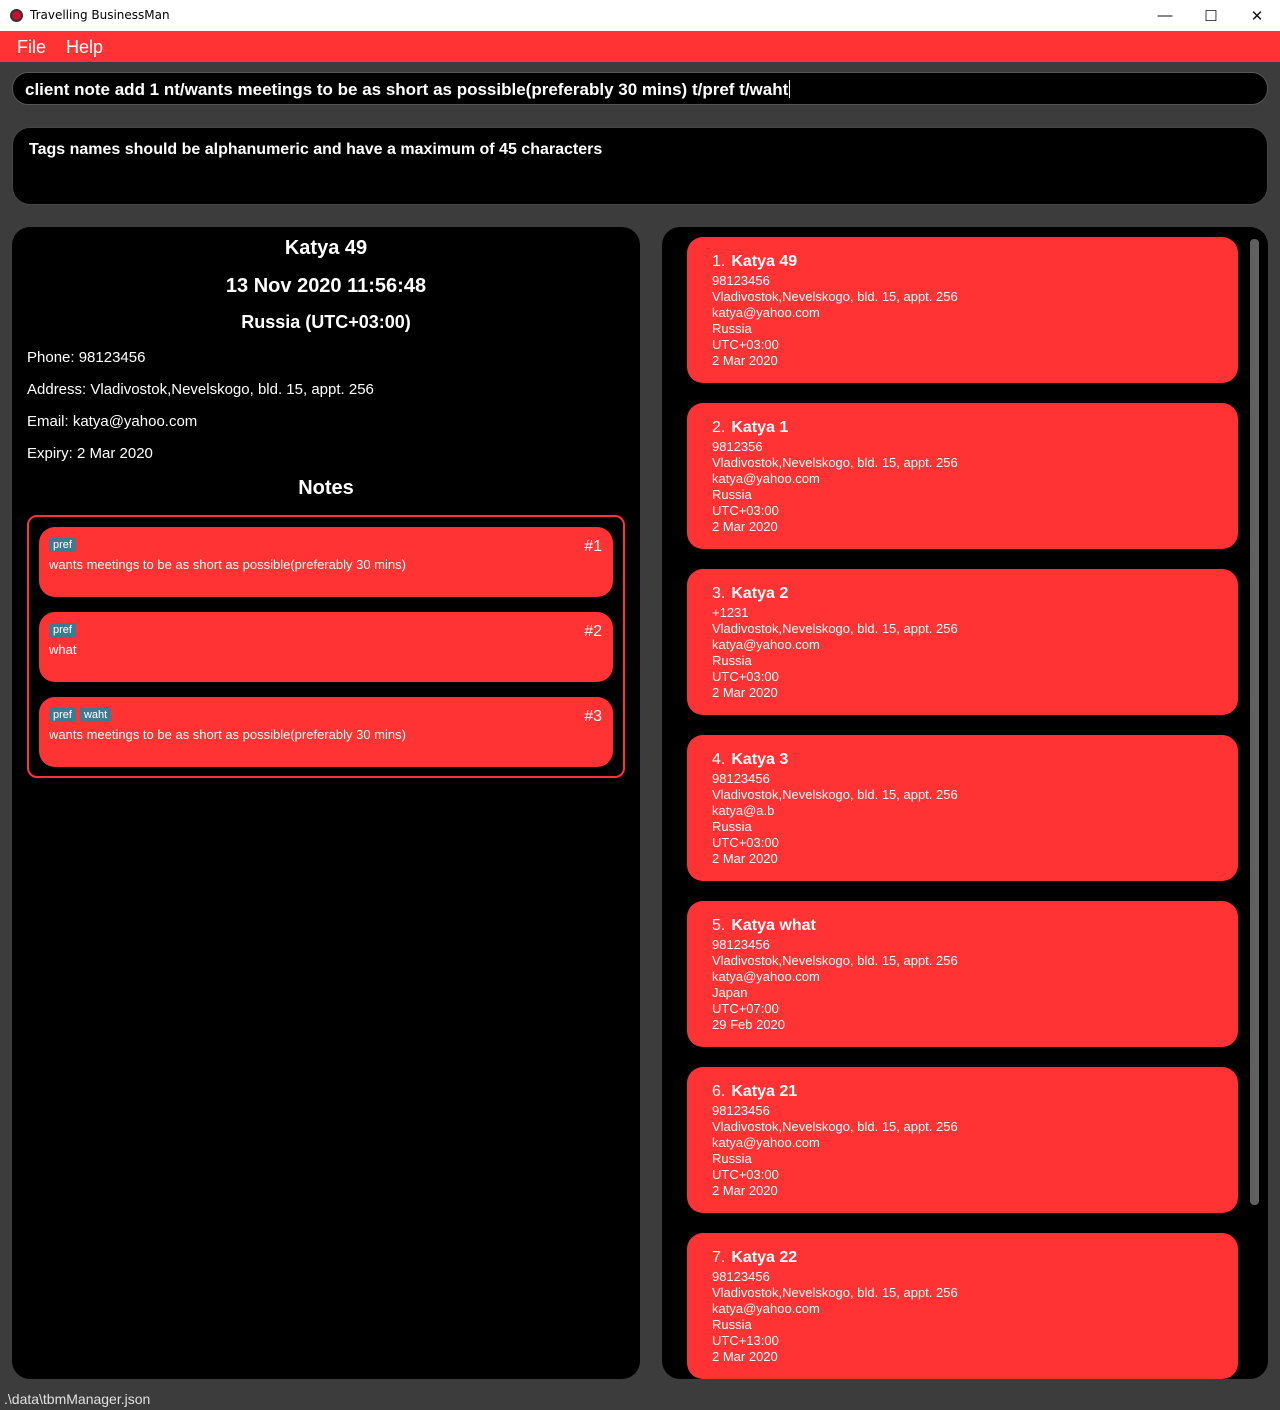  What do you see at coordinates (86, 357) in the screenshot?
I see `detail-phone: Phone: 98123456` at bounding box center [86, 357].